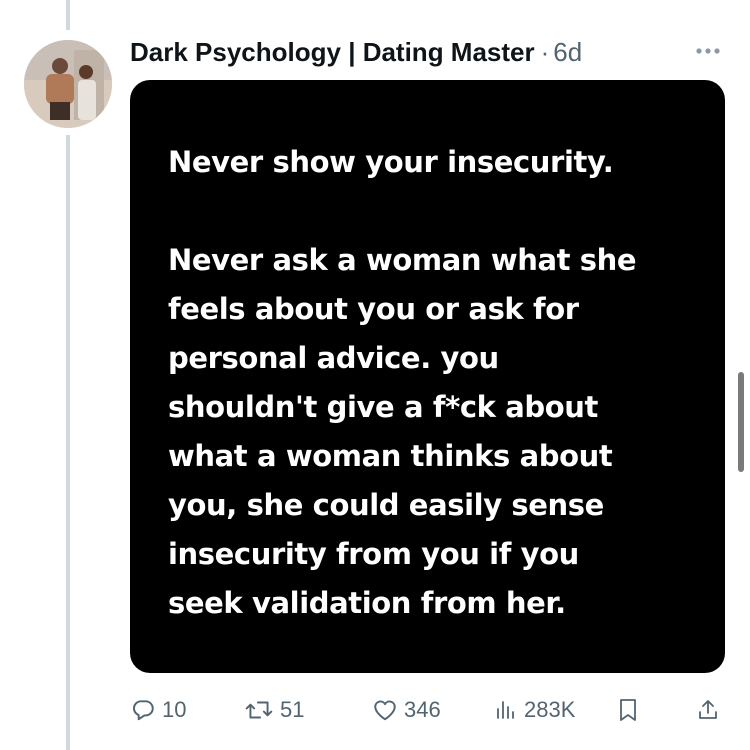  I want to click on avatar, so click(68, 84).